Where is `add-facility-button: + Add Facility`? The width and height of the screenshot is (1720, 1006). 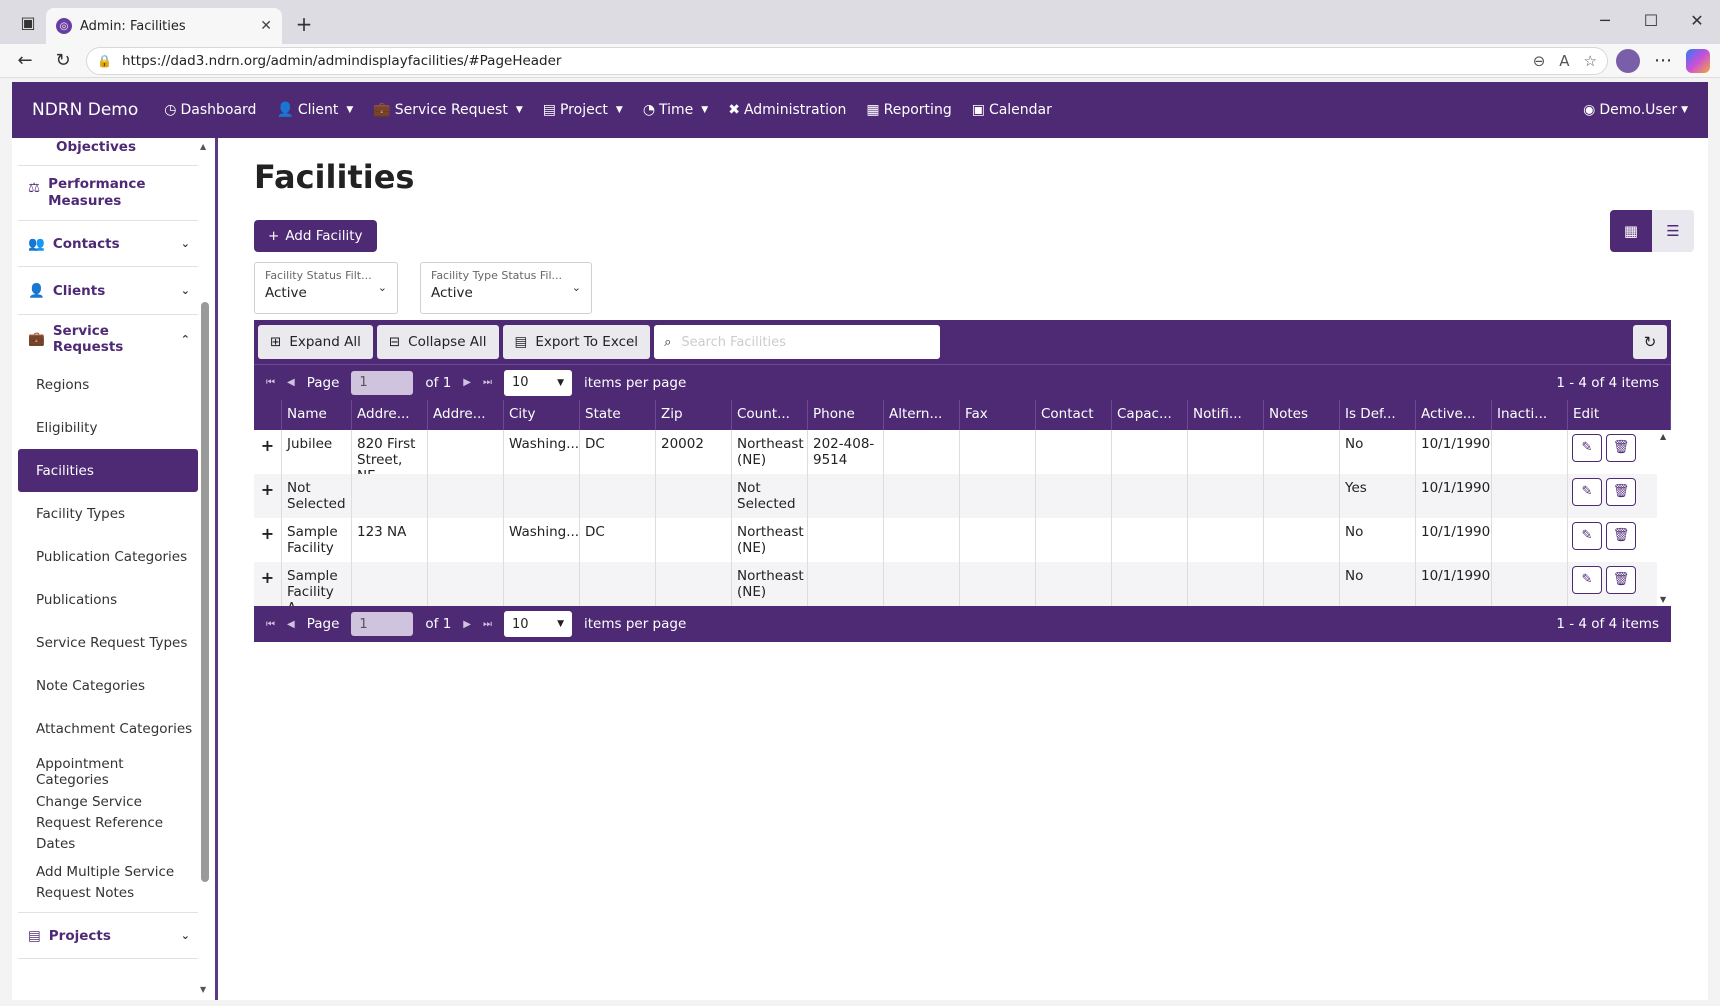 add-facility-button: + Add Facility is located at coordinates (315, 236).